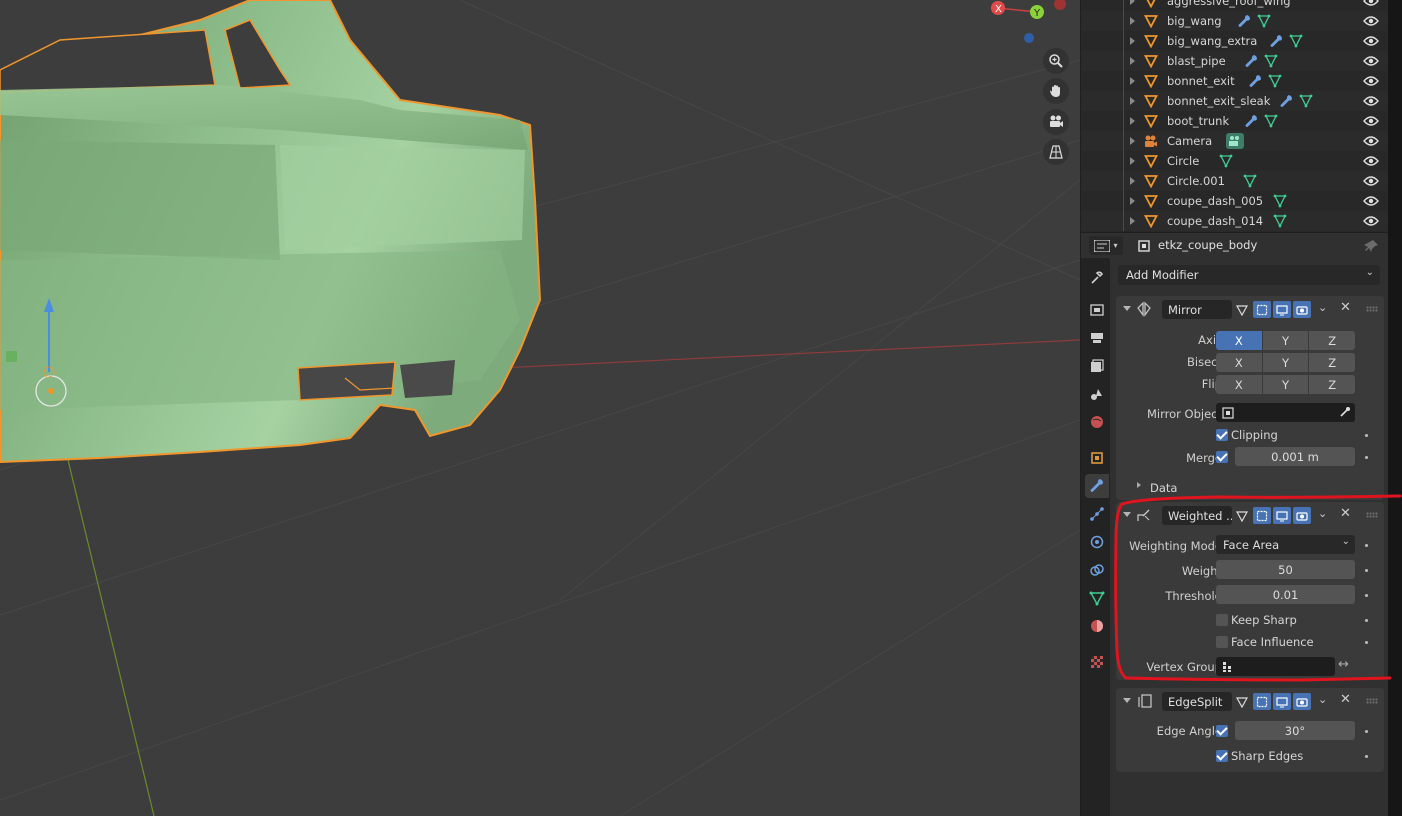  What do you see at coordinates (1097, 310) in the screenshot?
I see `render-icon` at bounding box center [1097, 310].